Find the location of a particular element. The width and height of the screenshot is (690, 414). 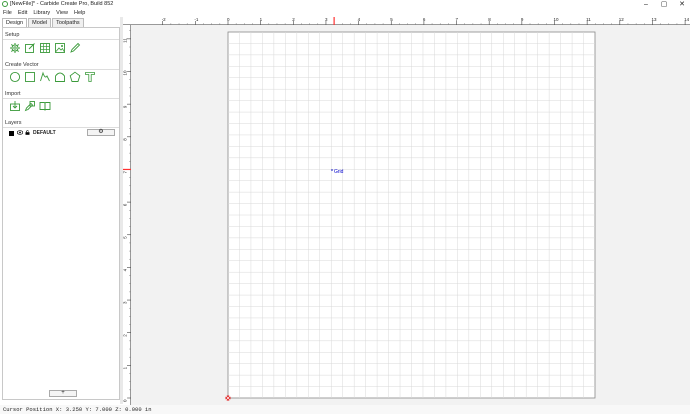

app-logo-icon is located at coordinates (5, 4).